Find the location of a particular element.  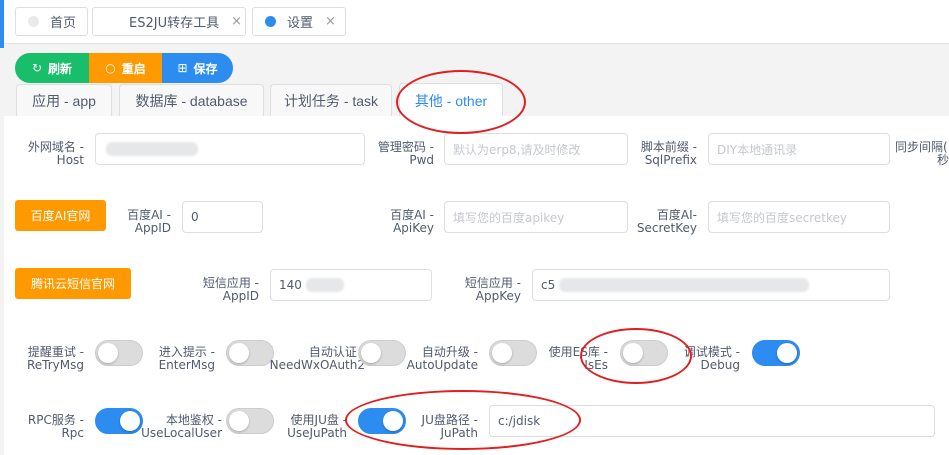

restart-button: ○ 重启 is located at coordinates (125, 68).